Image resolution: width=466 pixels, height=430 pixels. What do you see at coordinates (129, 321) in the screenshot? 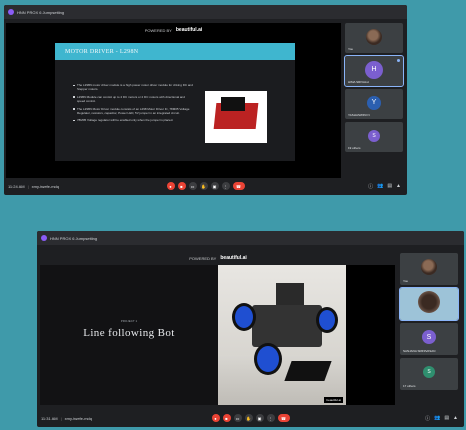
I see `slide-subtitle: PROJECT 1` at bounding box center [129, 321].